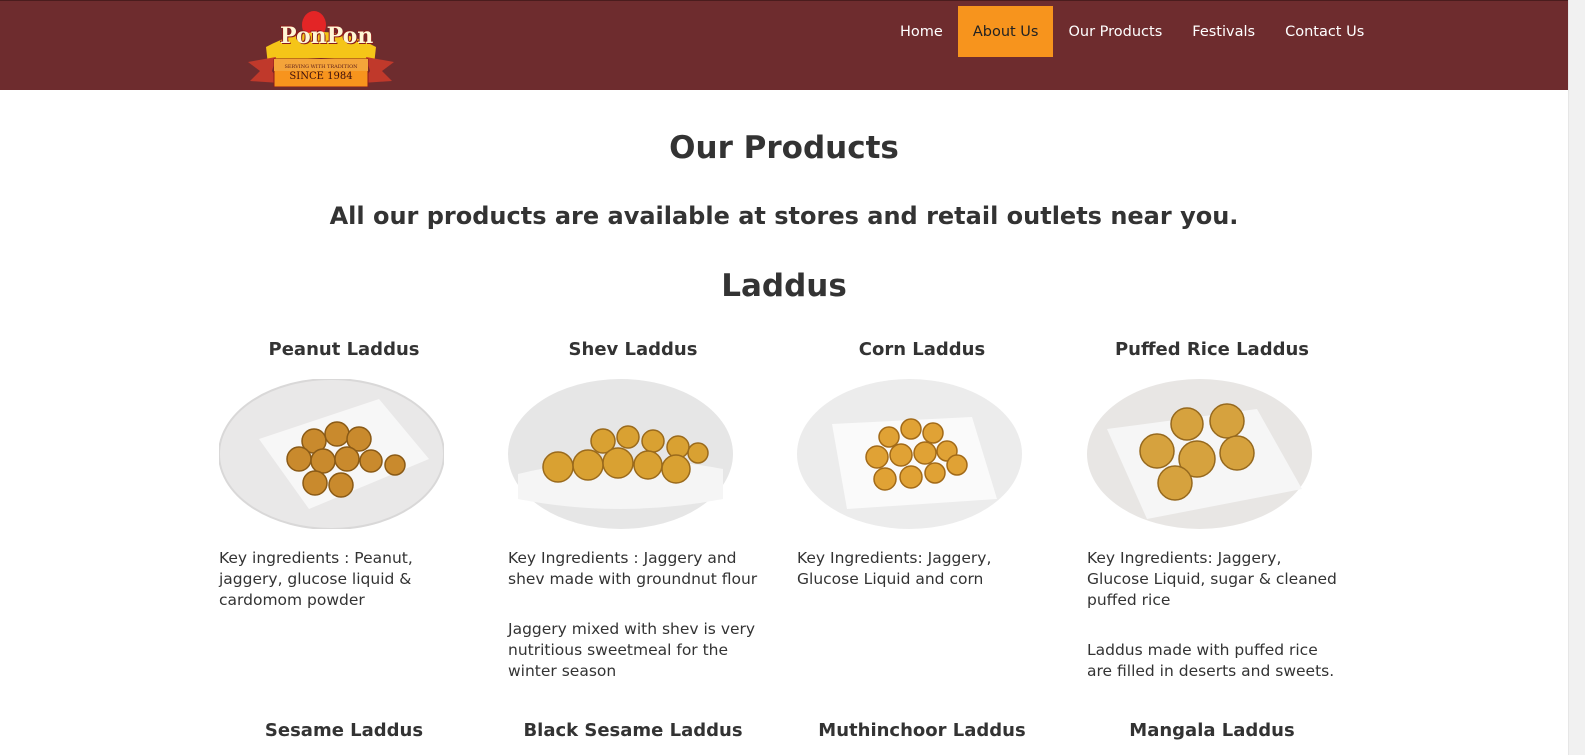 The height and width of the screenshot is (755, 1585). I want to click on ponpon-logo: PonPon SERVING WITH TRADITION SINCE 1984, so click(321, 47).